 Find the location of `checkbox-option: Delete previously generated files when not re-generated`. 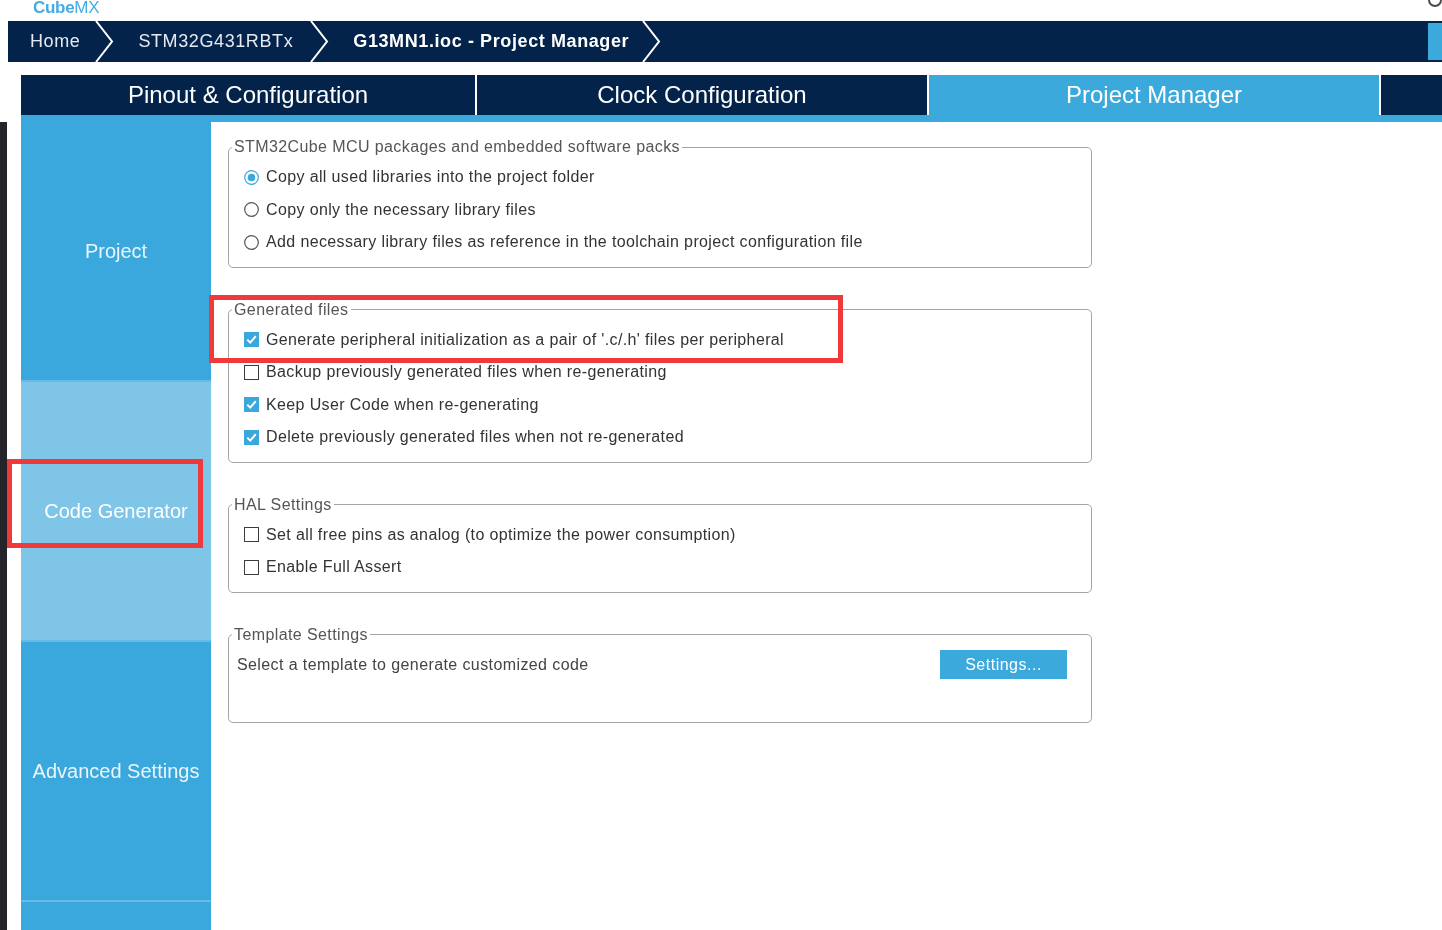

checkbox-option: Delete previously generated files when not re-generated is located at coordinates (464, 437).